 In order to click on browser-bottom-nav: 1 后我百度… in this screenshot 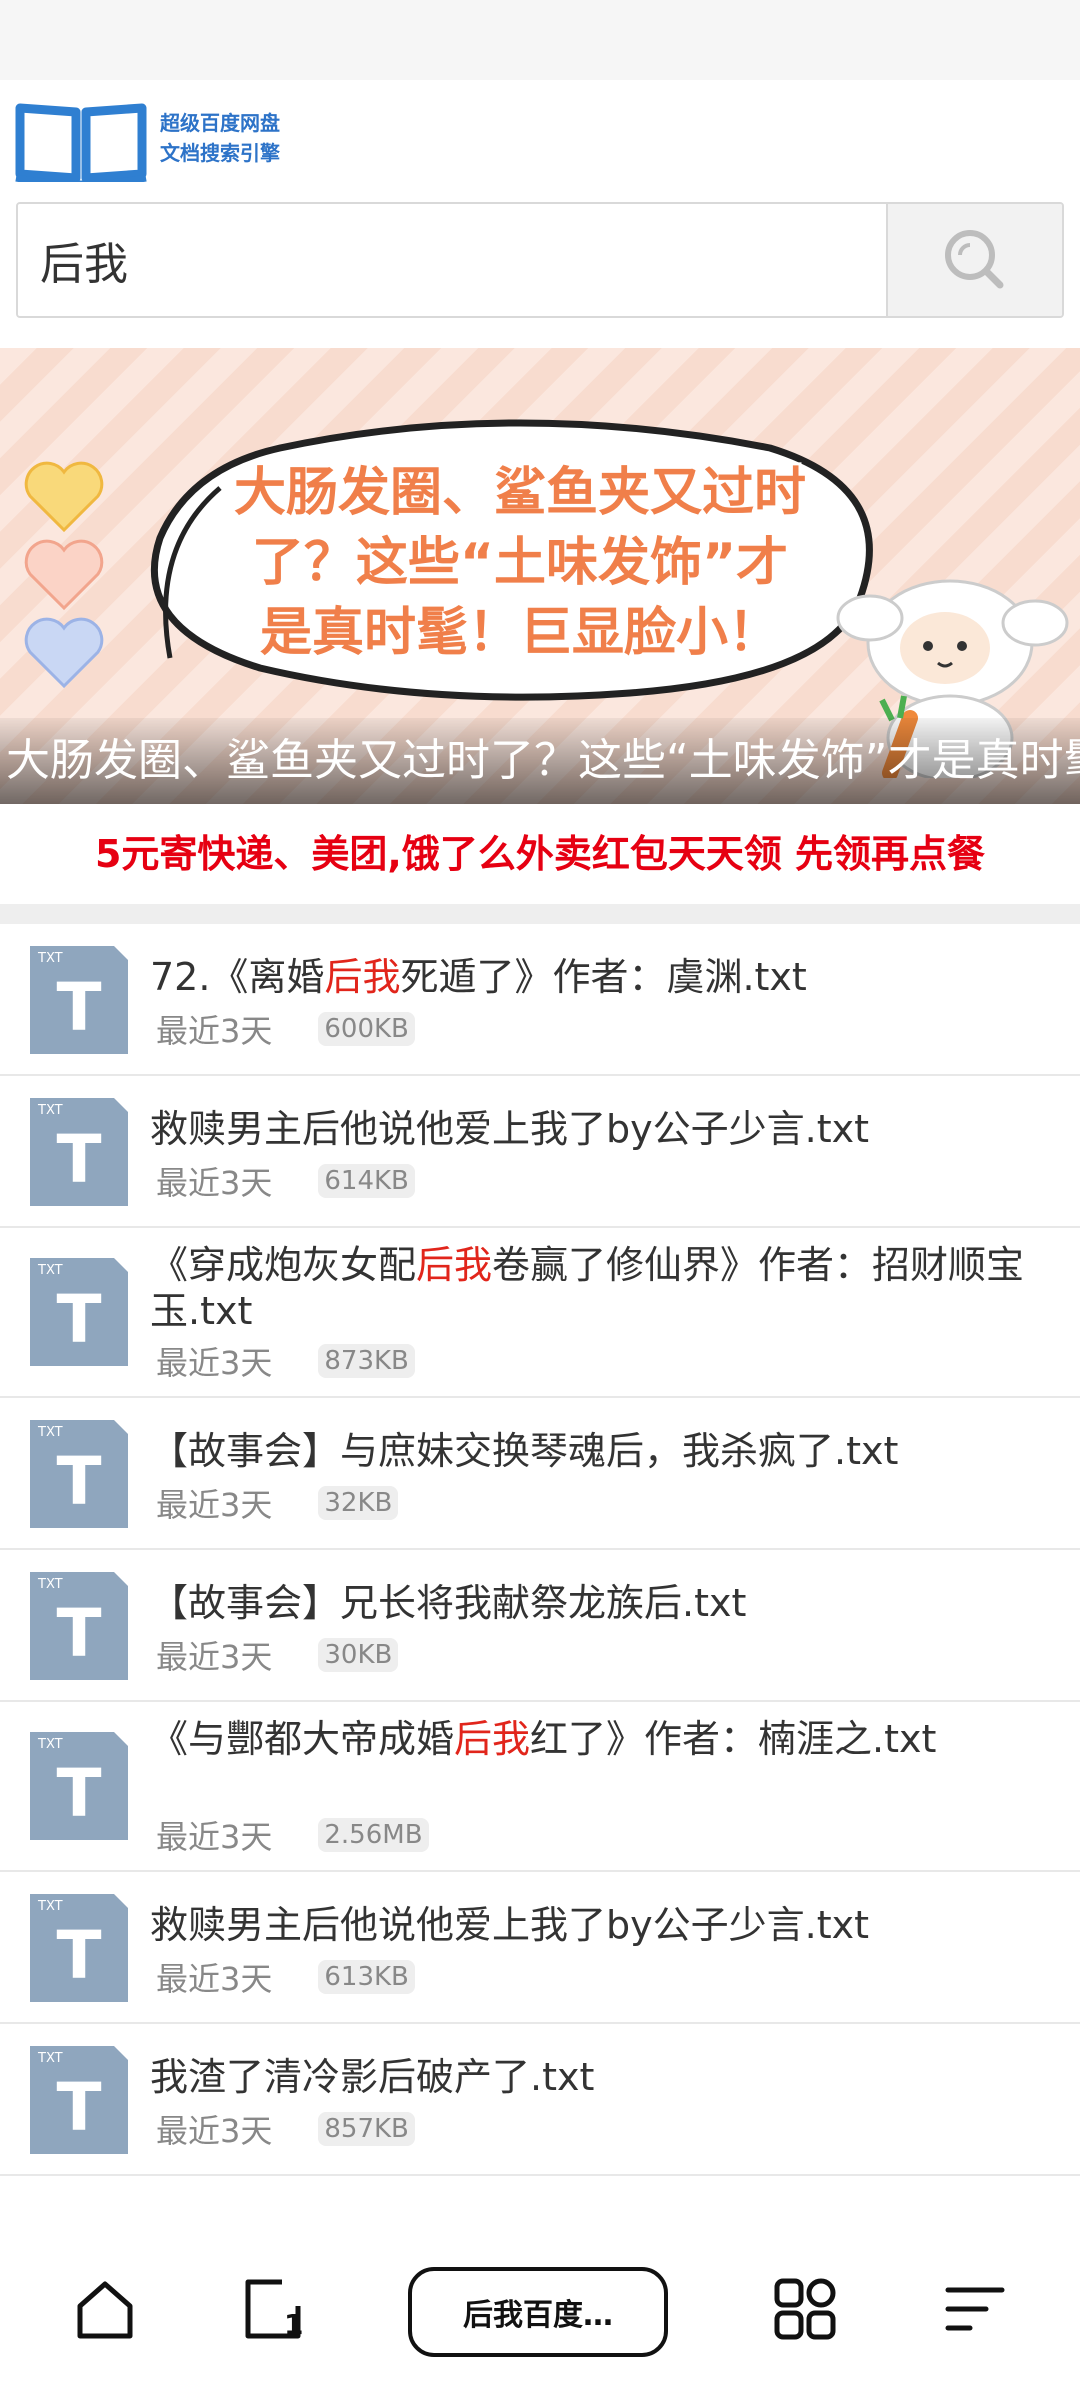, I will do `click(540, 2306)`.